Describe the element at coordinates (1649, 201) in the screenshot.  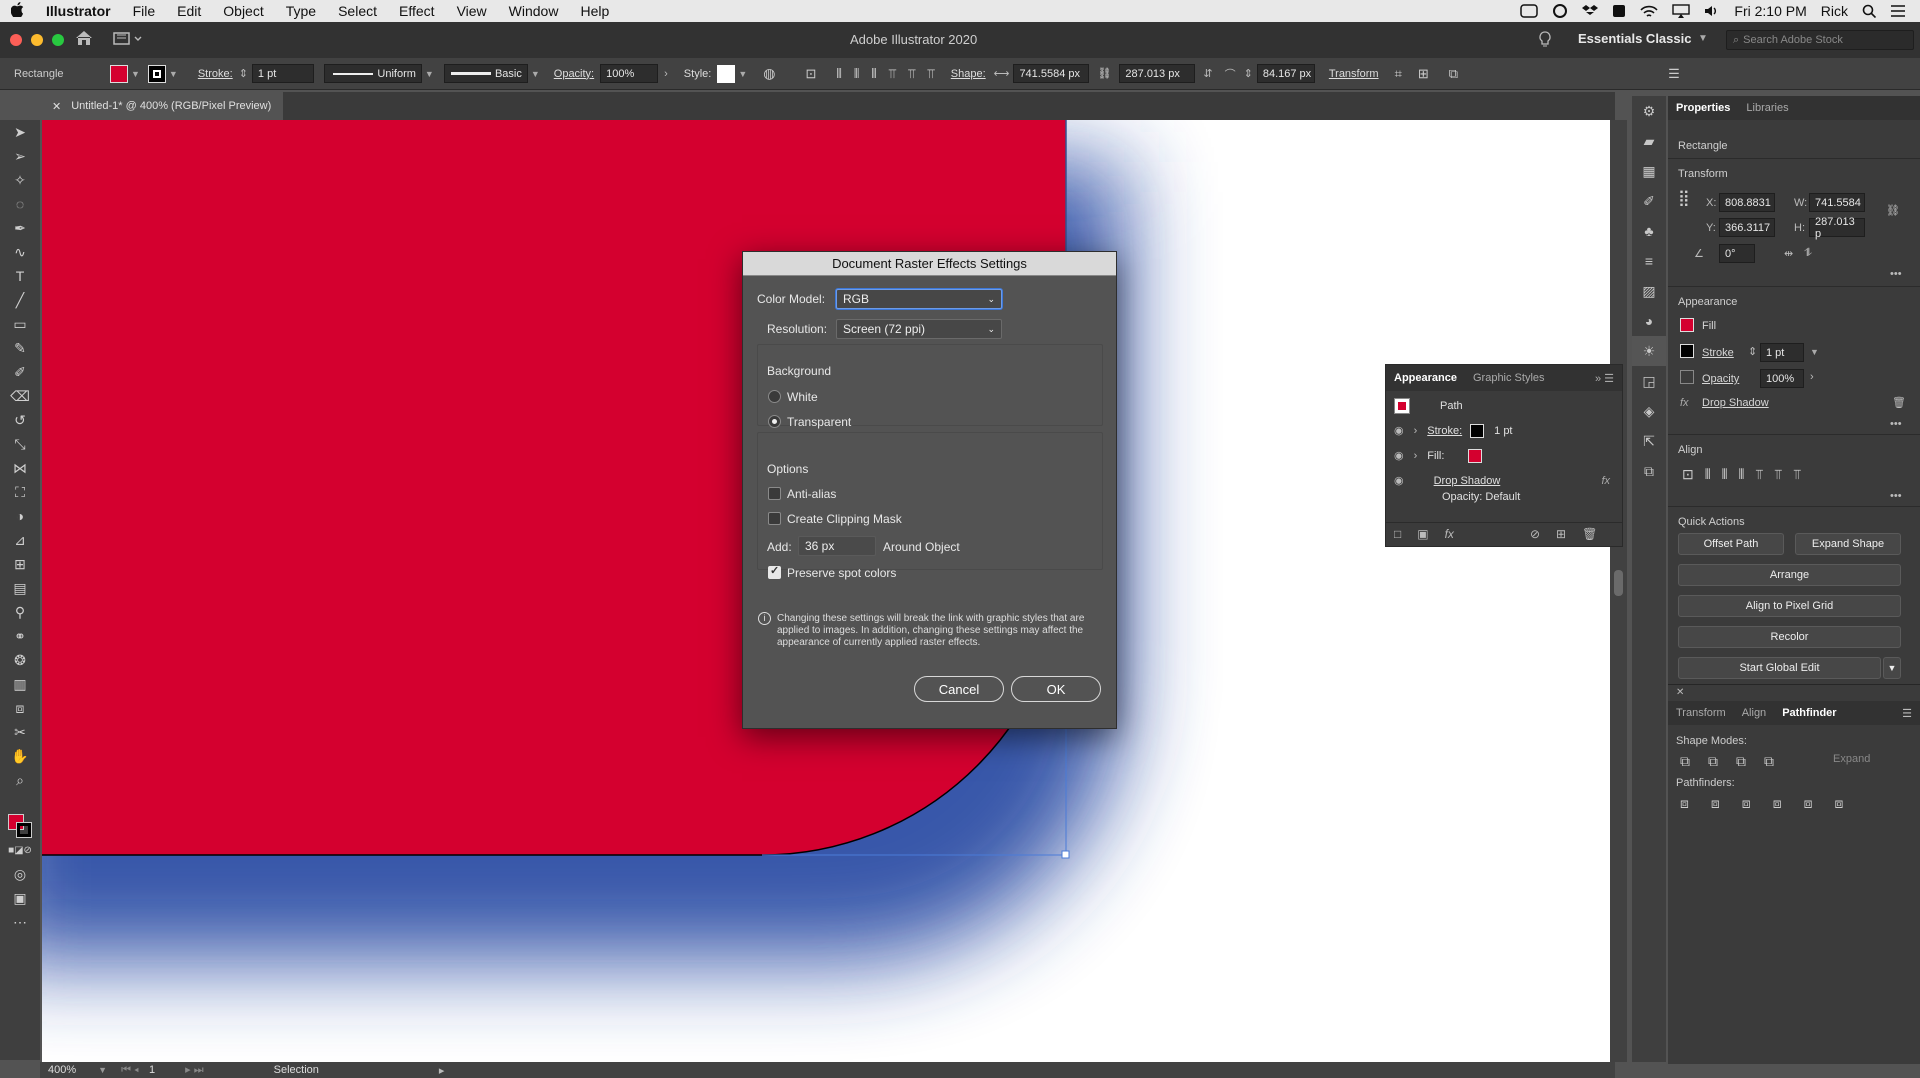
I see `brushes-panel-icon: ✐` at that location.